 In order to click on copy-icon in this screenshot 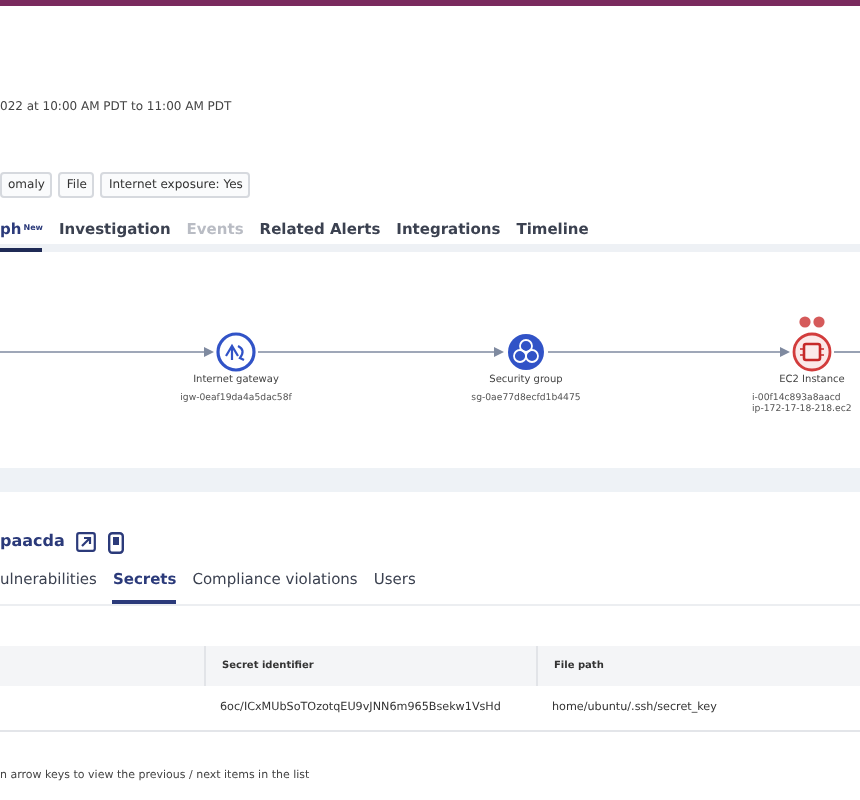, I will do `click(116, 542)`.